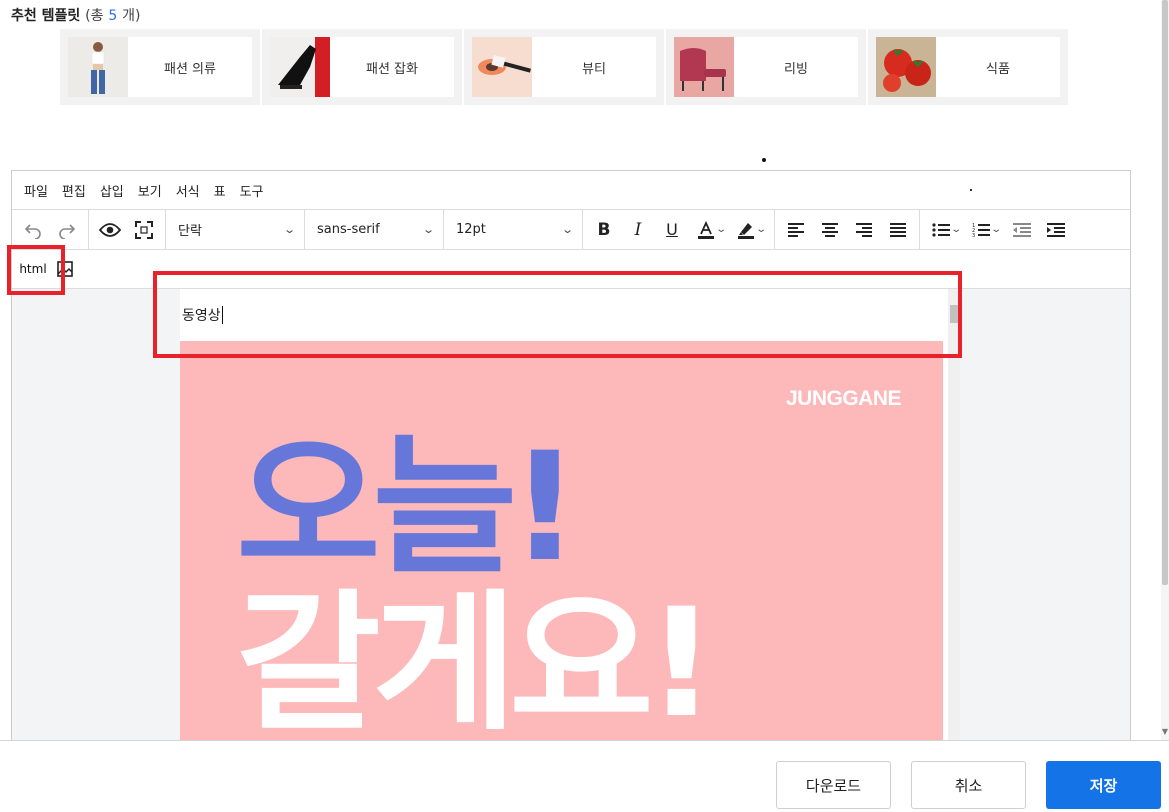 This screenshot has height=812, width=1169. I want to click on count-prefix: (총, so click(94, 16).